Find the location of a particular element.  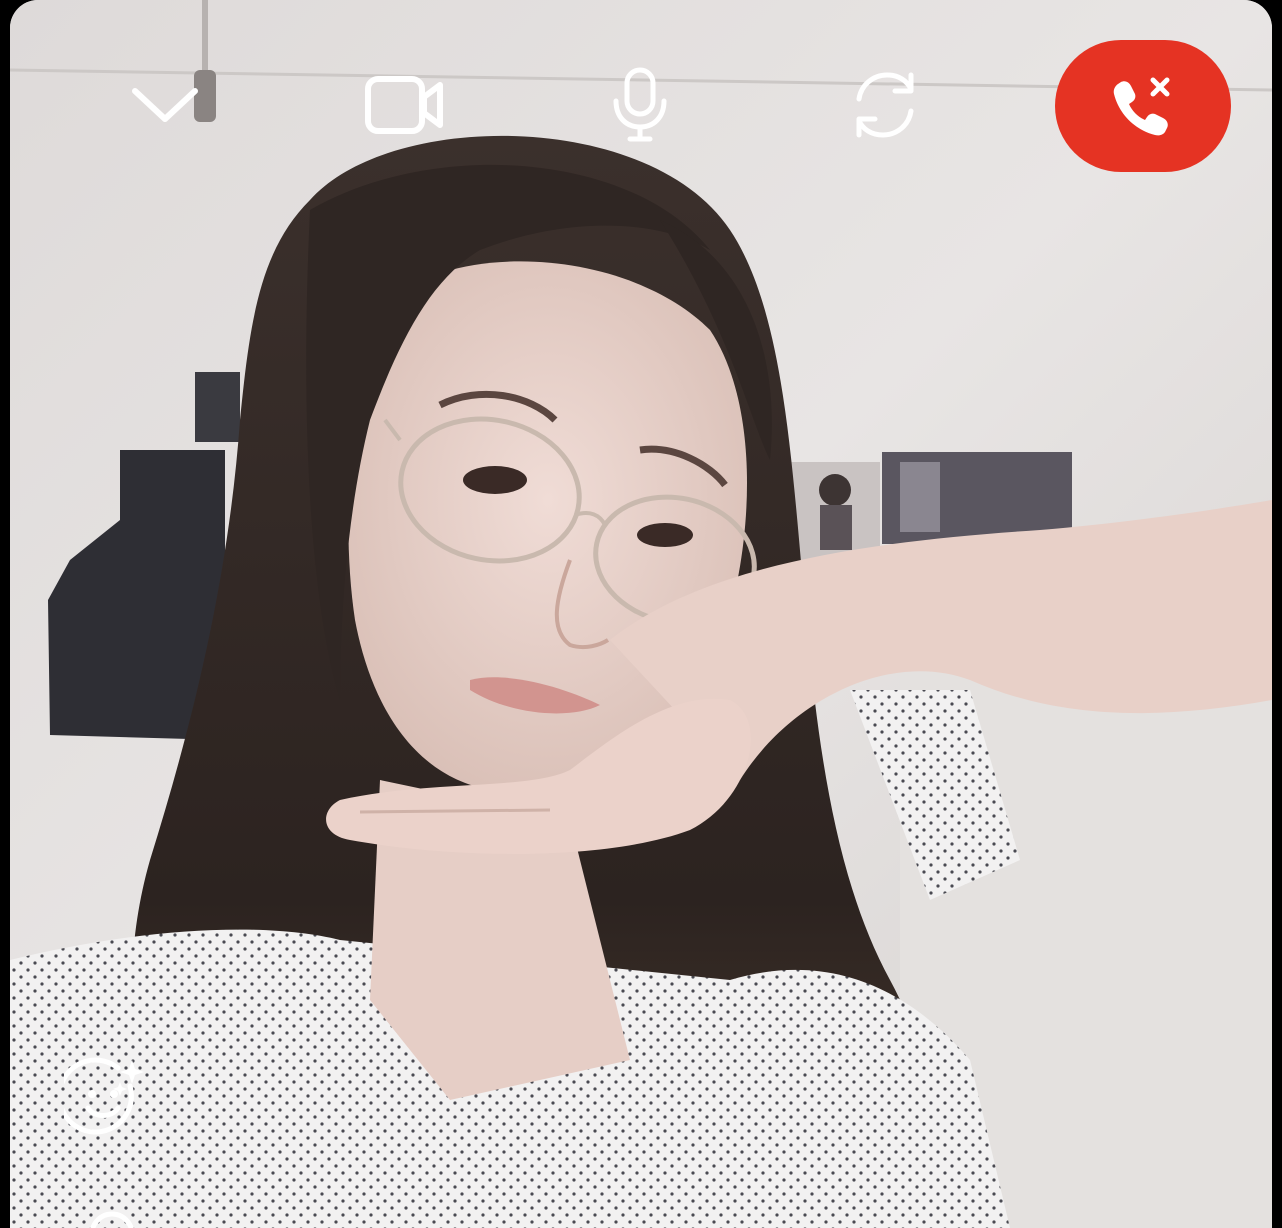

flip-camera-button is located at coordinates (885, 105).